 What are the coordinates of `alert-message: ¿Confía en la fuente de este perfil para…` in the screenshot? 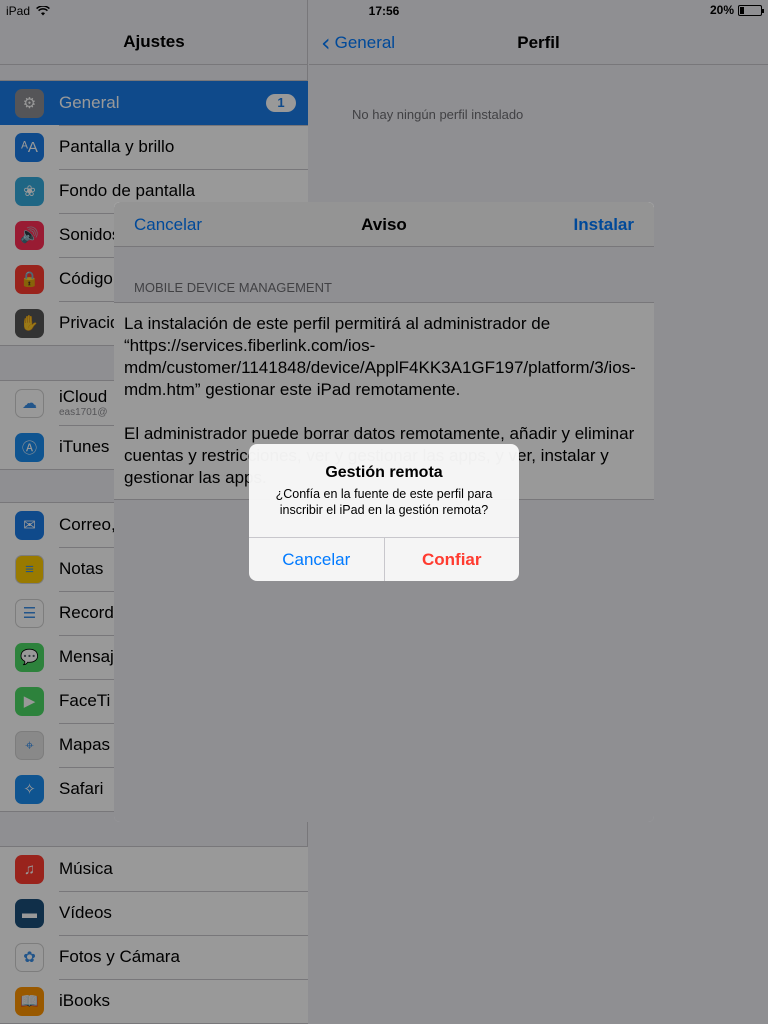 It's located at (384, 502).